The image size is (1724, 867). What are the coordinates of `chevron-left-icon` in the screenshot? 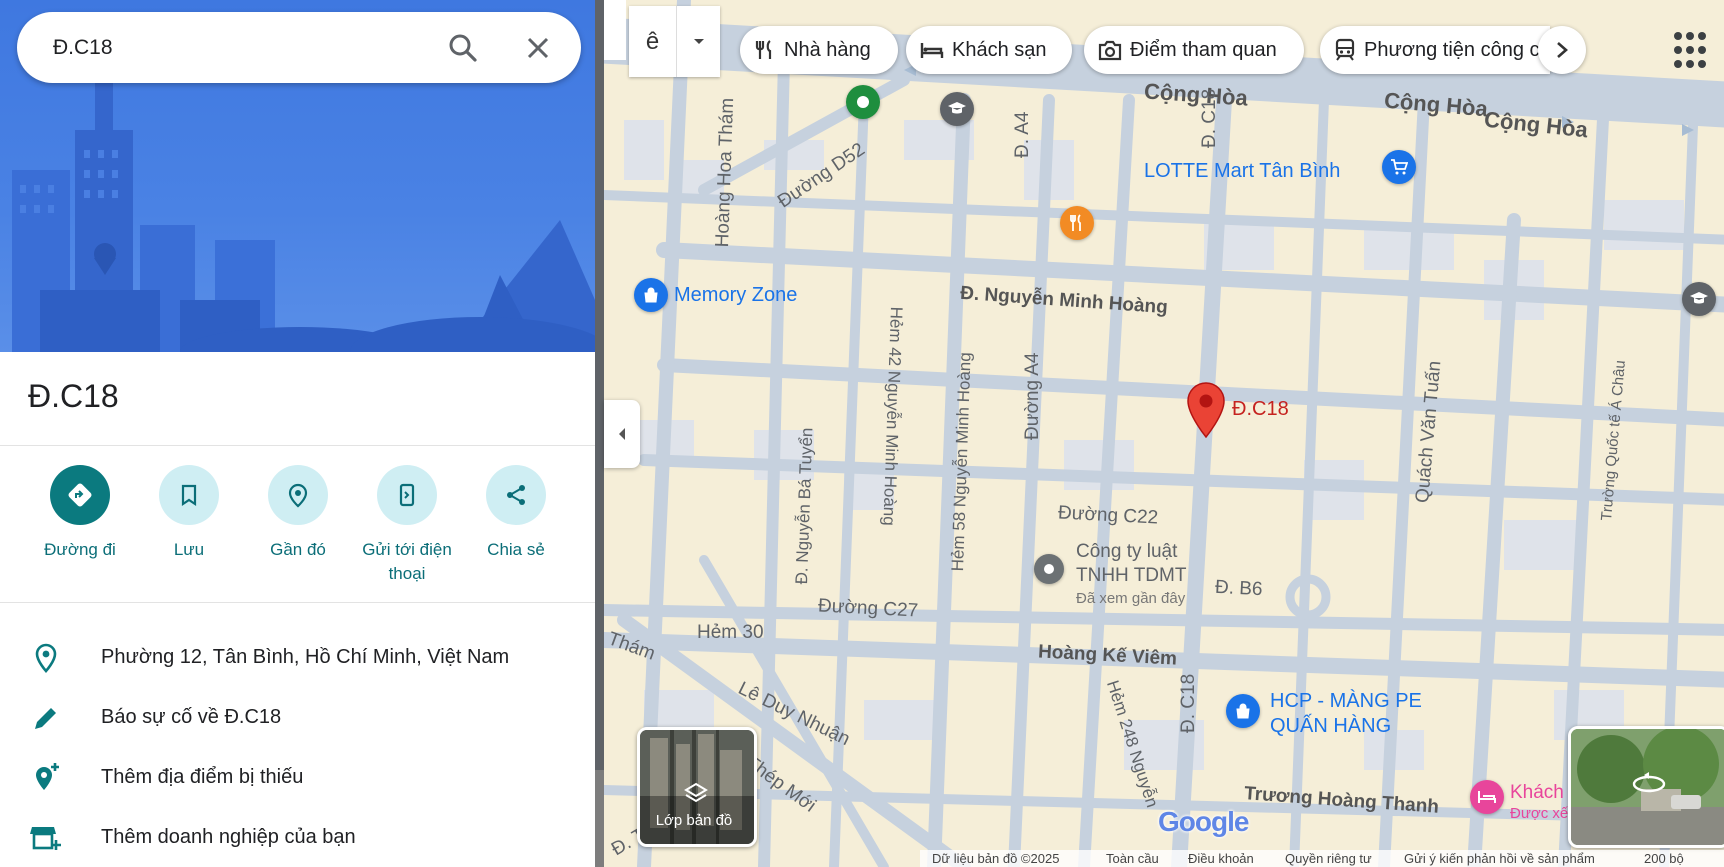 It's located at (622, 434).